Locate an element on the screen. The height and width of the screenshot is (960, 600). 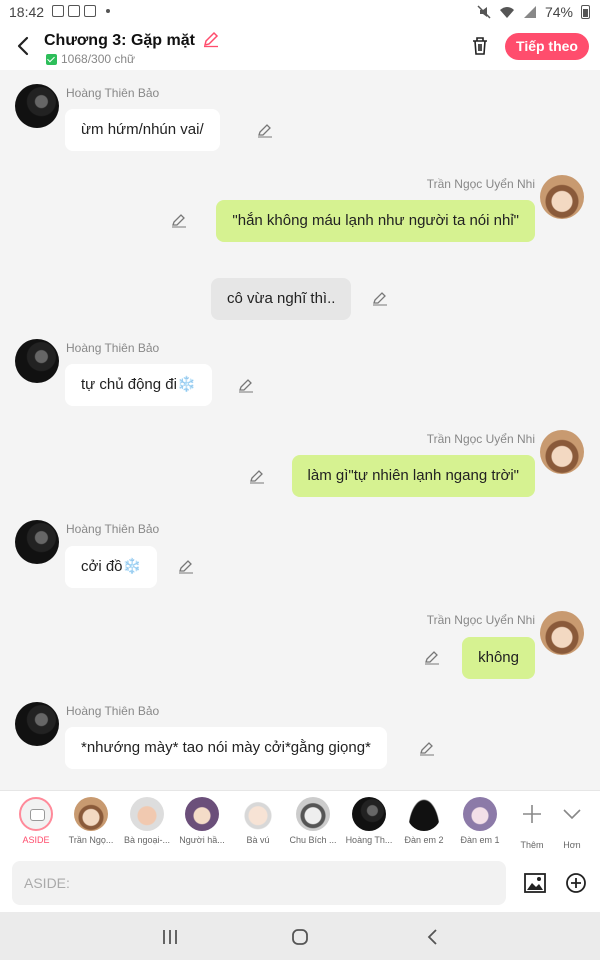
message-input-row is located at coordinates (300, 883).